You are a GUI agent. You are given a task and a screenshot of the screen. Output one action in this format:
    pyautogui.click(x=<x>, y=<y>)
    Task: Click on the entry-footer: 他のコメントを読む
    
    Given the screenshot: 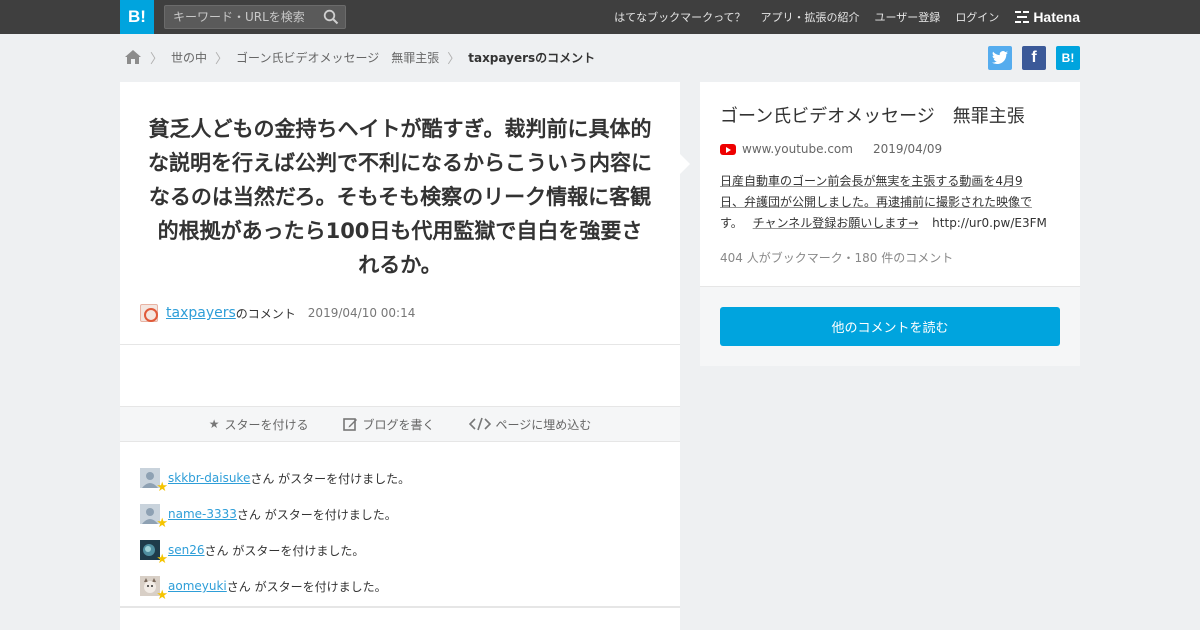 What is the action you would take?
    pyautogui.click(x=890, y=326)
    